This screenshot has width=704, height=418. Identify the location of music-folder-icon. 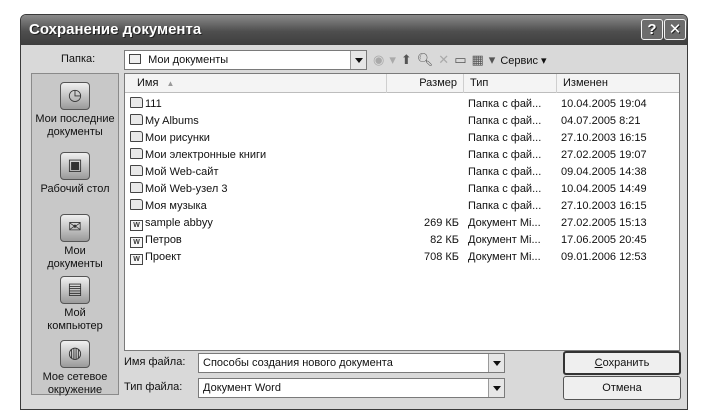
(136, 204).